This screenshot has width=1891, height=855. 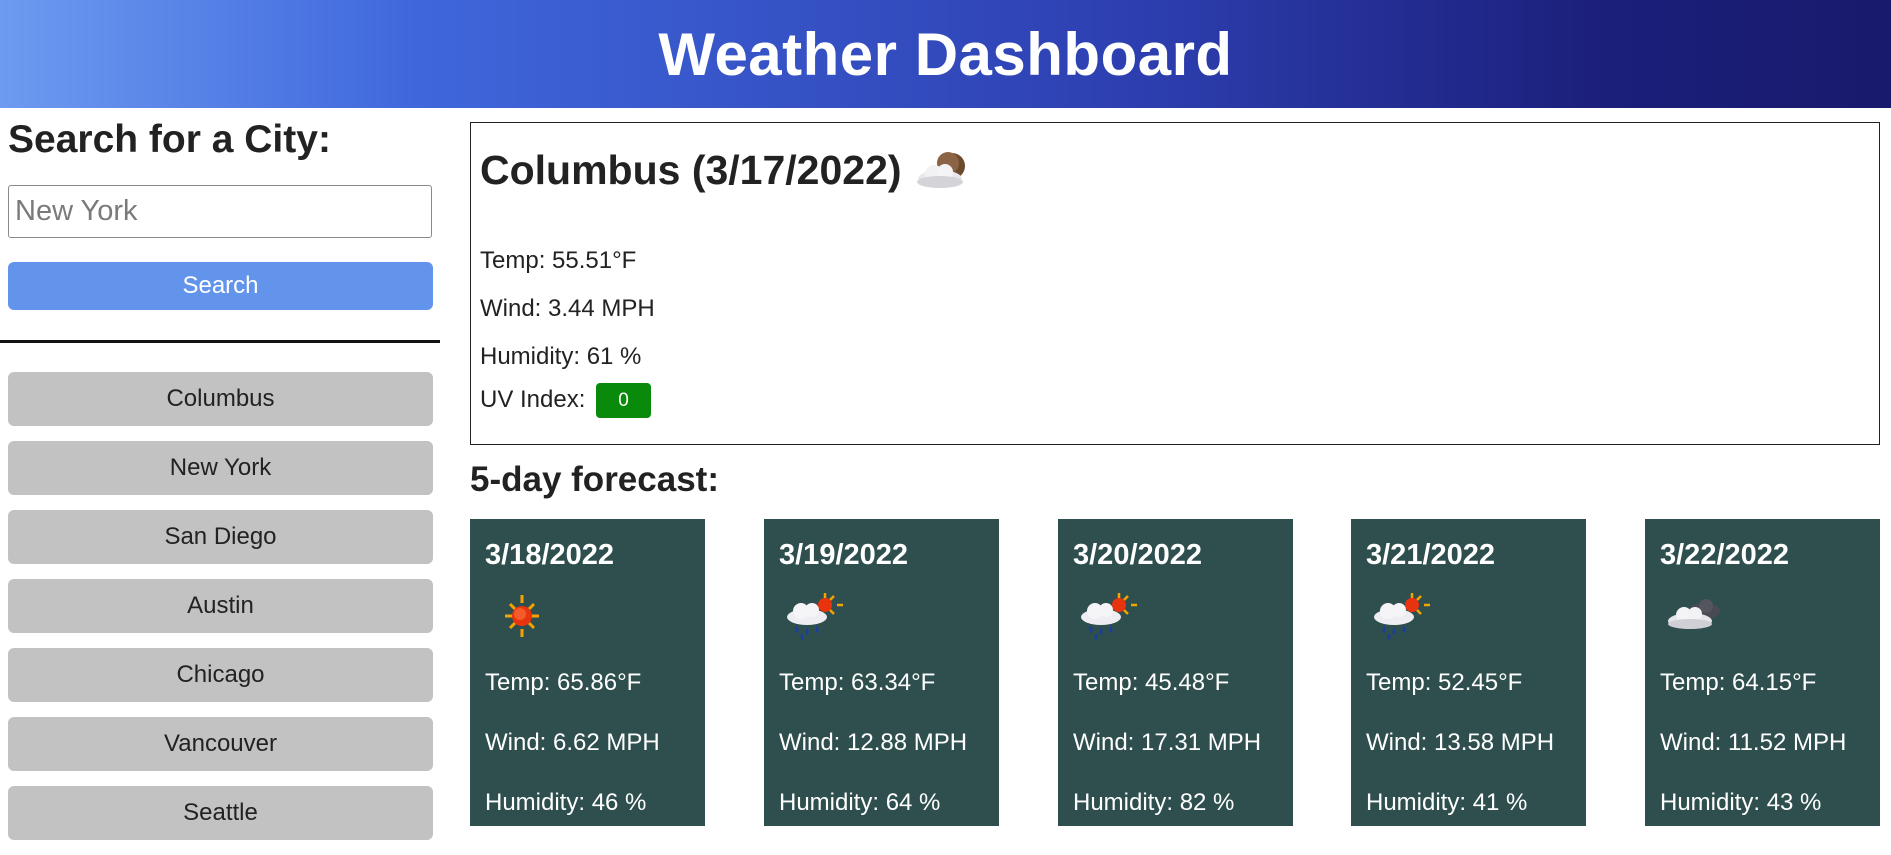 What do you see at coordinates (533, 399) in the screenshot?
I see `uv-label: UV Index:` at bounding box center [533, 399].